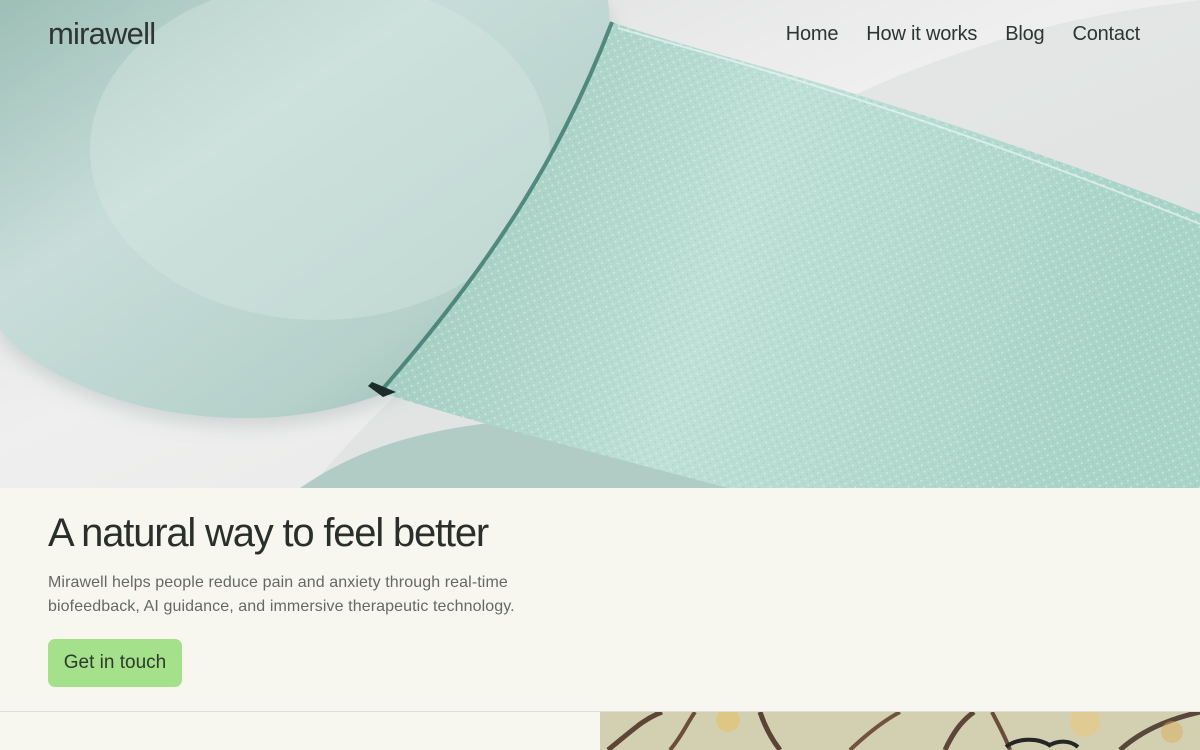 The height and width of the screenshot is (750, 1200). I want to click on page-title: A natural way to feel better, so click(268, 533).